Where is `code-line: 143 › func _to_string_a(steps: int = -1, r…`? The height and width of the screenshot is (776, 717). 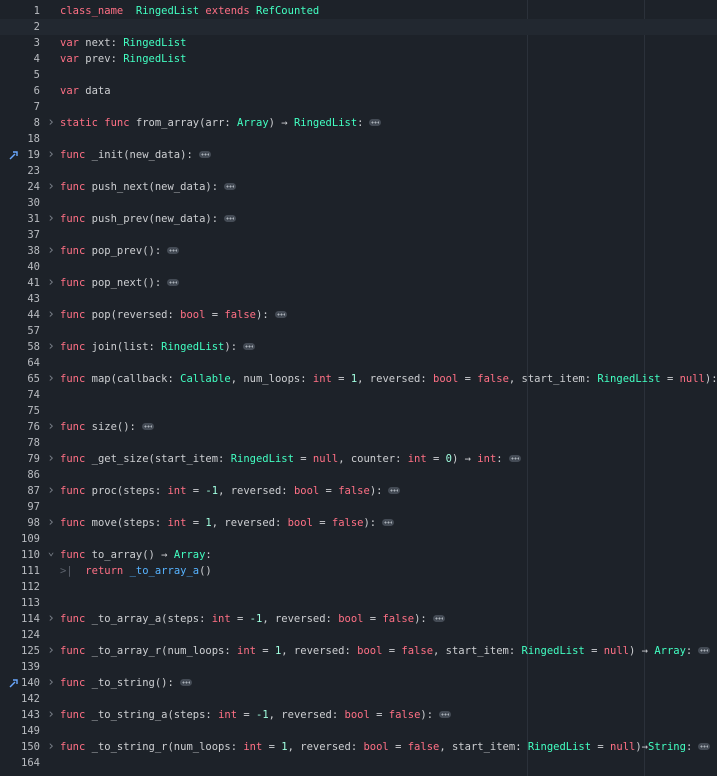 code-line: 143 › func _to_string_a(steps: int = -1, r… is located at coordinates (358, 715).